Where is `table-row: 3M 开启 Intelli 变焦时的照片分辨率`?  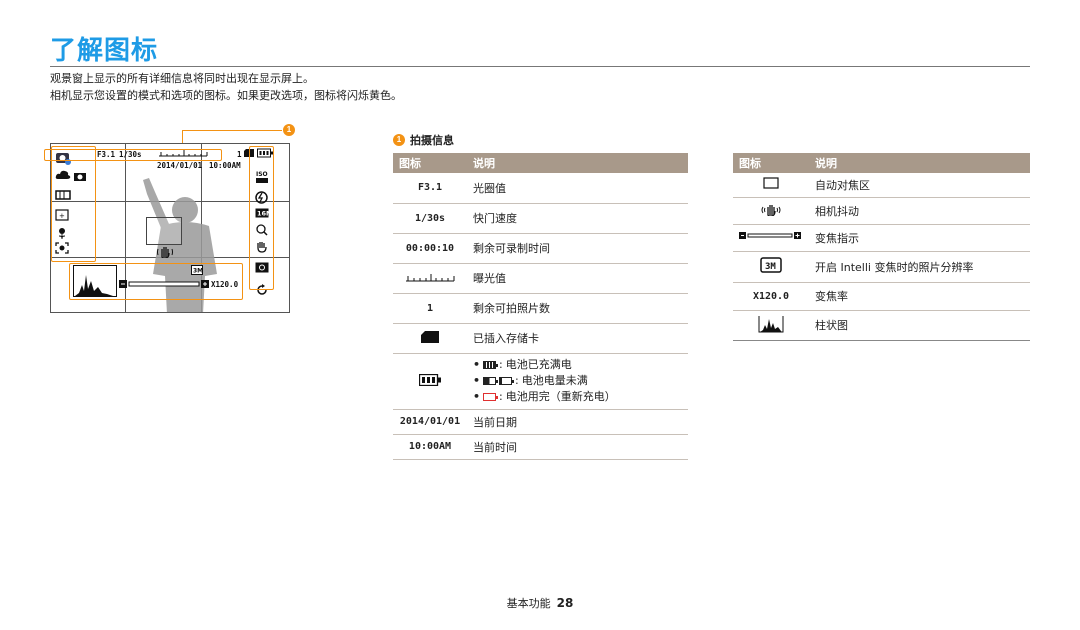
table-row: 3M 开启 Intelli 变焦时的照片分辨率 is located at coordinates (881, 267).